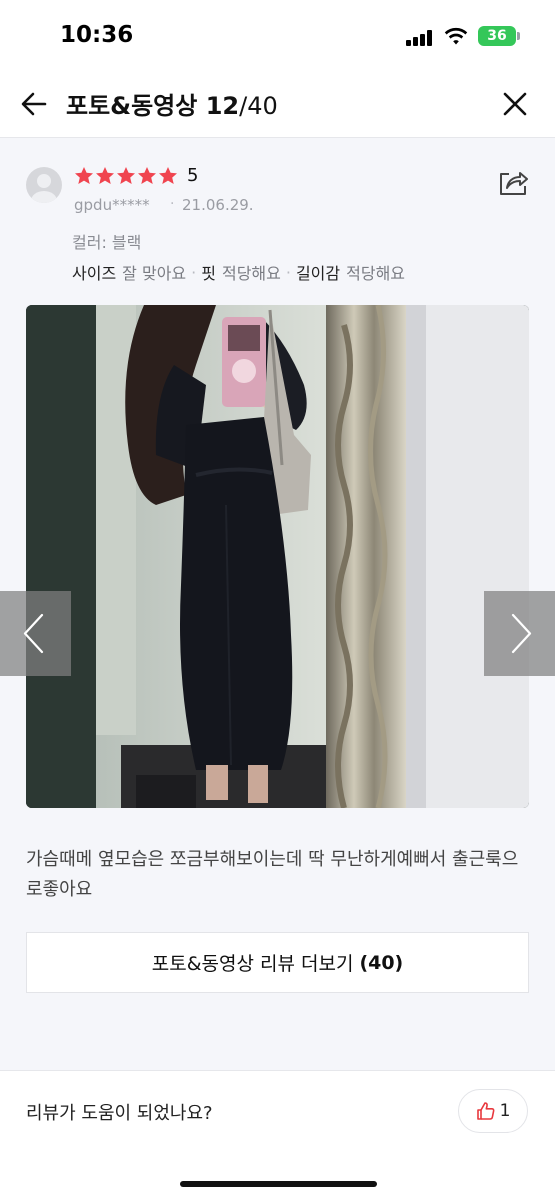 The image size is (555, 1200). Describe the element at coordinates (513, 182) in the screenshot. I see `share-icon` at that location.